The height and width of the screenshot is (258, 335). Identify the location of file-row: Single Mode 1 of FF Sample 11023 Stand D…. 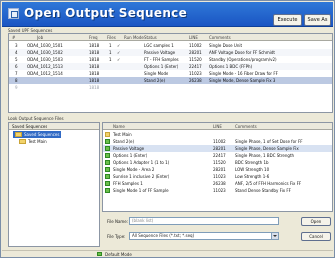
(217, 190).